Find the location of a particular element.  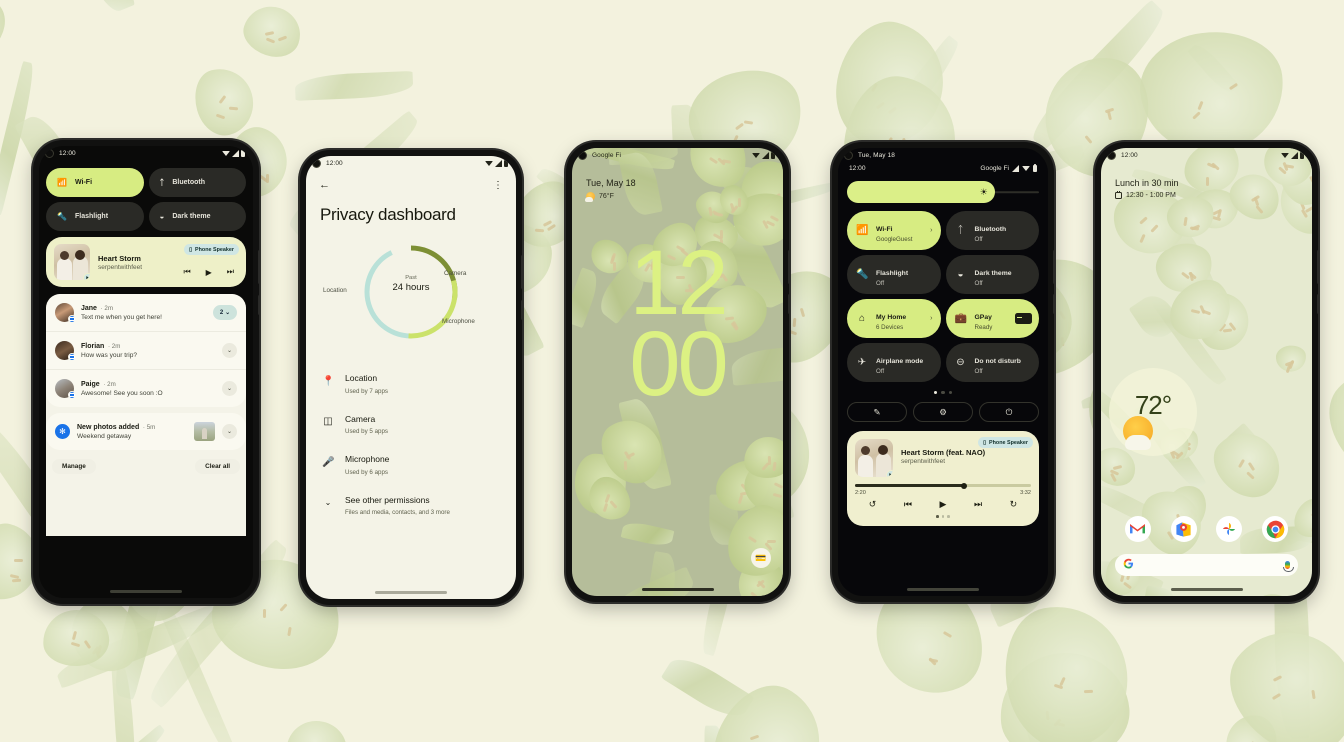

permission-sub: Used by 7 apps is located at coordinates (366, 391).